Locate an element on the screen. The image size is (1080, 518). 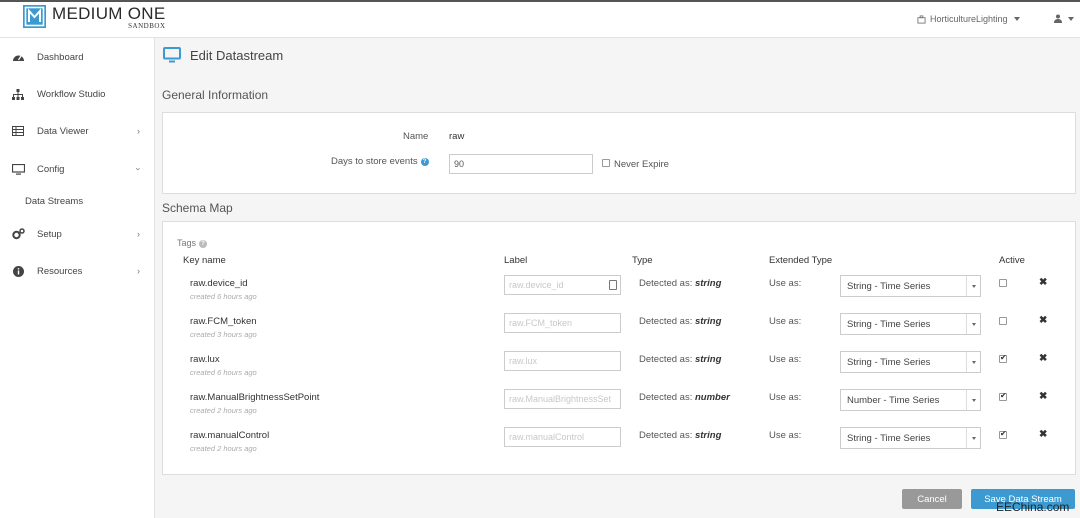
days-label: Days to store events is located at coordinates (374, 161).